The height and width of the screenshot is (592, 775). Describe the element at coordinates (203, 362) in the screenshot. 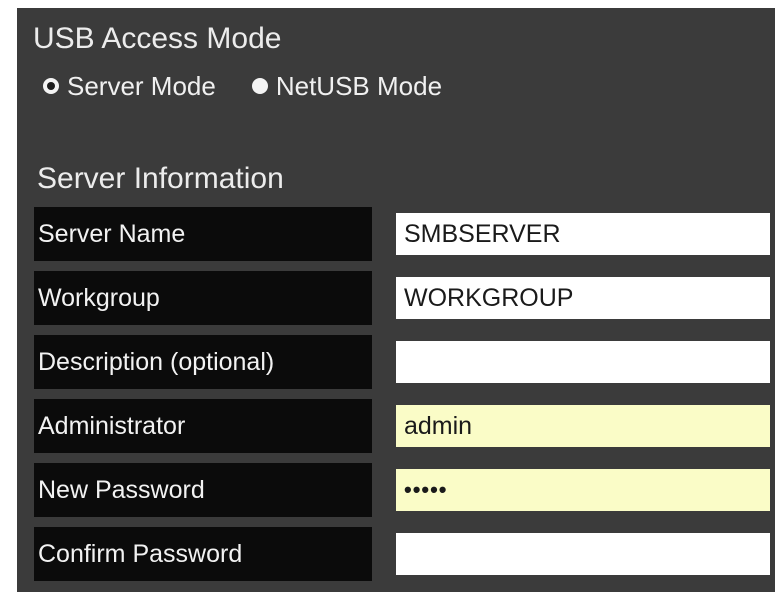

I see `description-label: Description (optional)` at that location.